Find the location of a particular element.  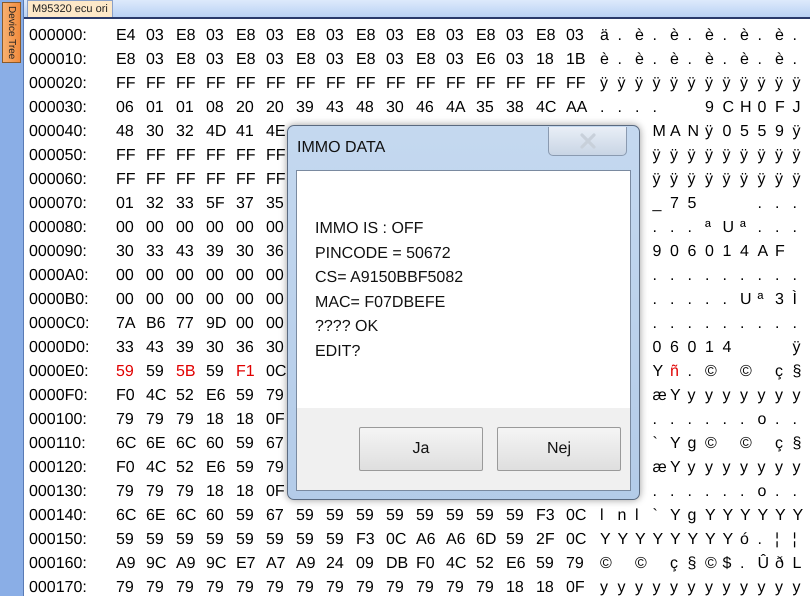

sidebar-tab: Device Tree is located at coordinates (11, 33).